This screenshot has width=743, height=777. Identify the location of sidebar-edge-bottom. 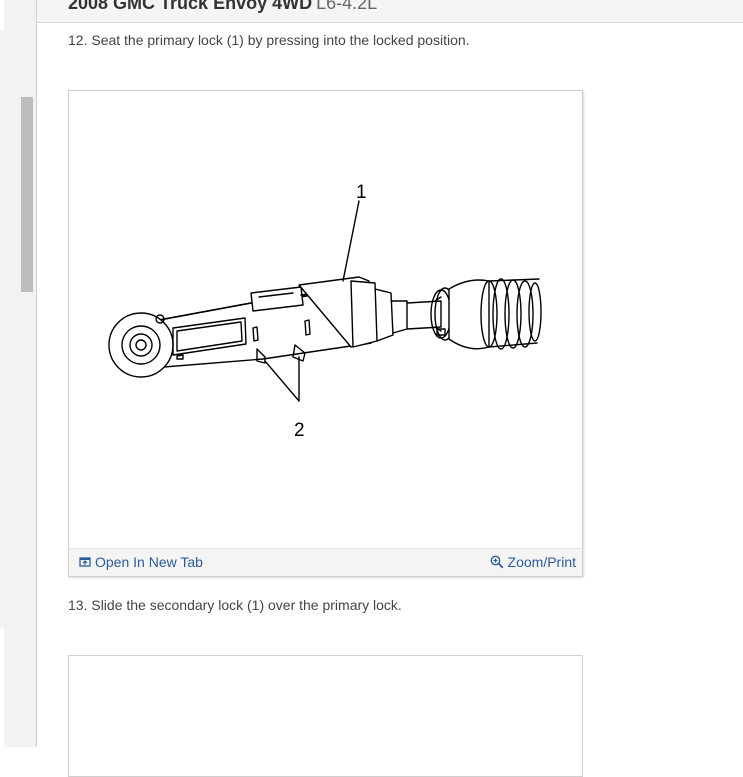
(2, 687).